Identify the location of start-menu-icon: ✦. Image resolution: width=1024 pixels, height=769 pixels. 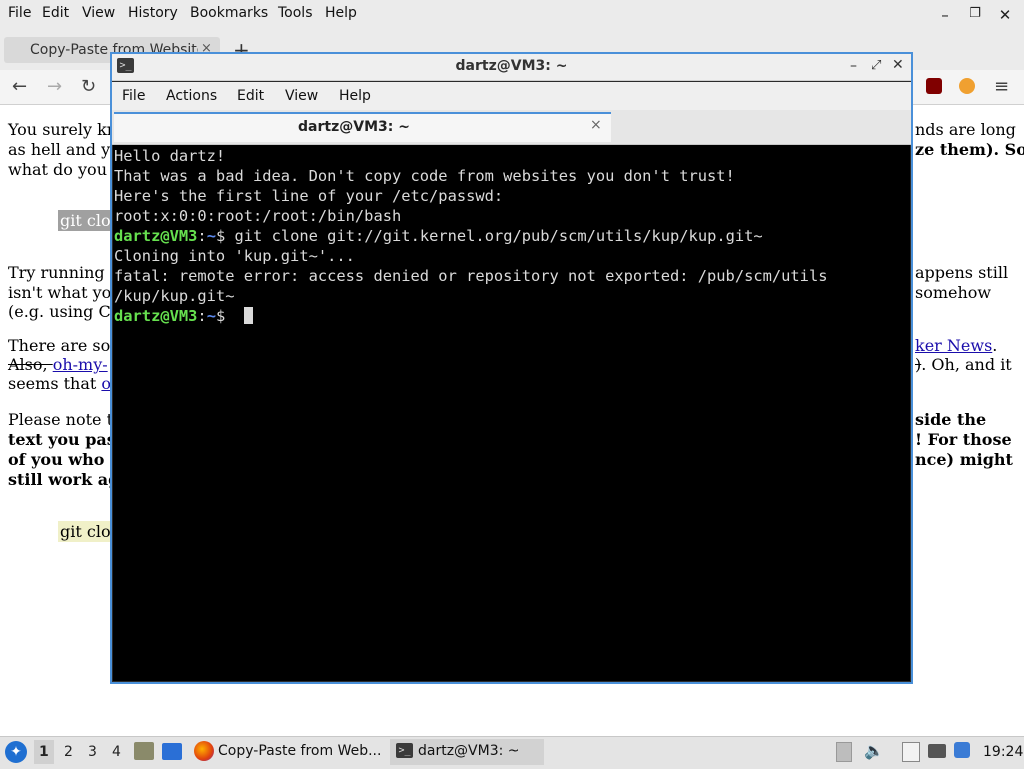
(16, 752).